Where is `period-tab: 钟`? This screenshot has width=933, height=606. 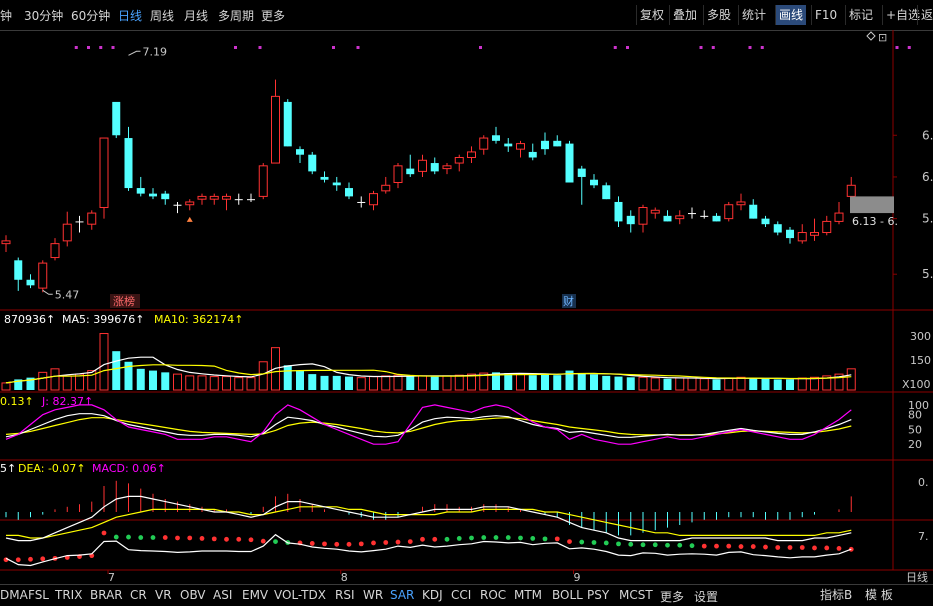
period-tab: 钟 is located at coordinates (6, 15).